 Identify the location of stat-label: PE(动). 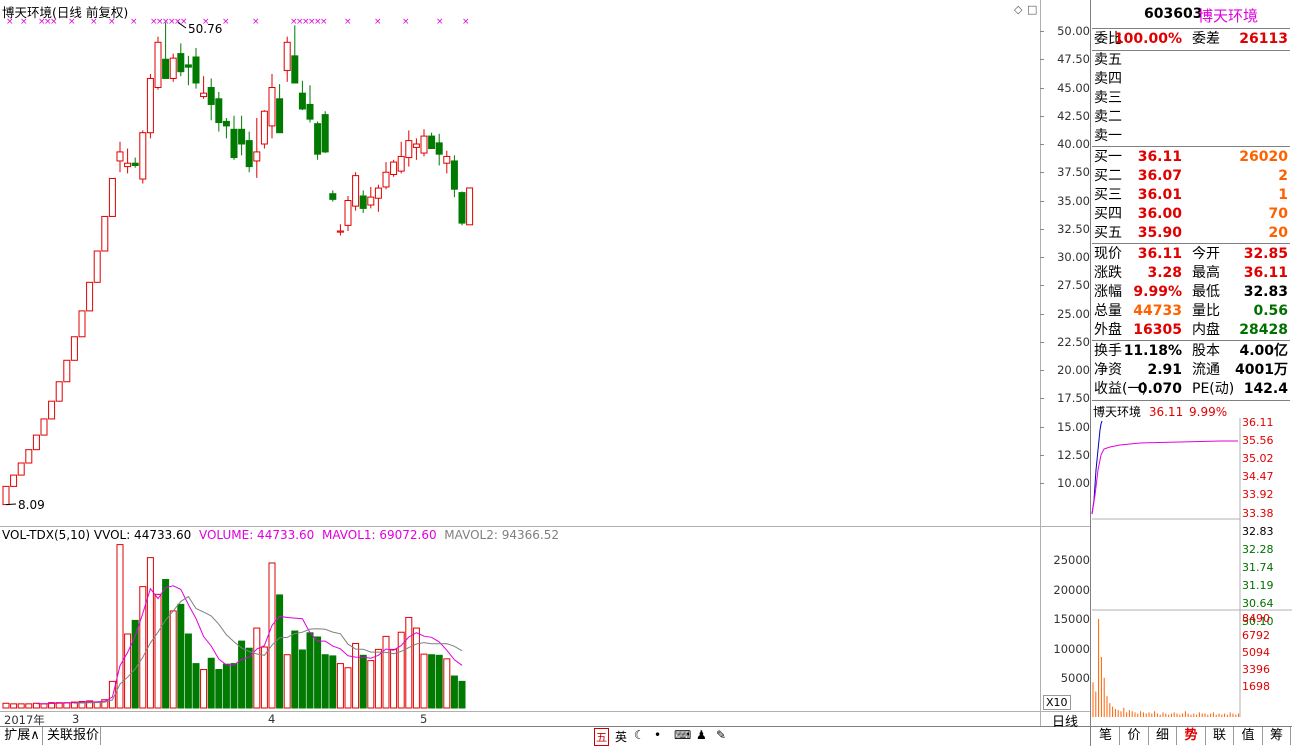
(1213, 389).